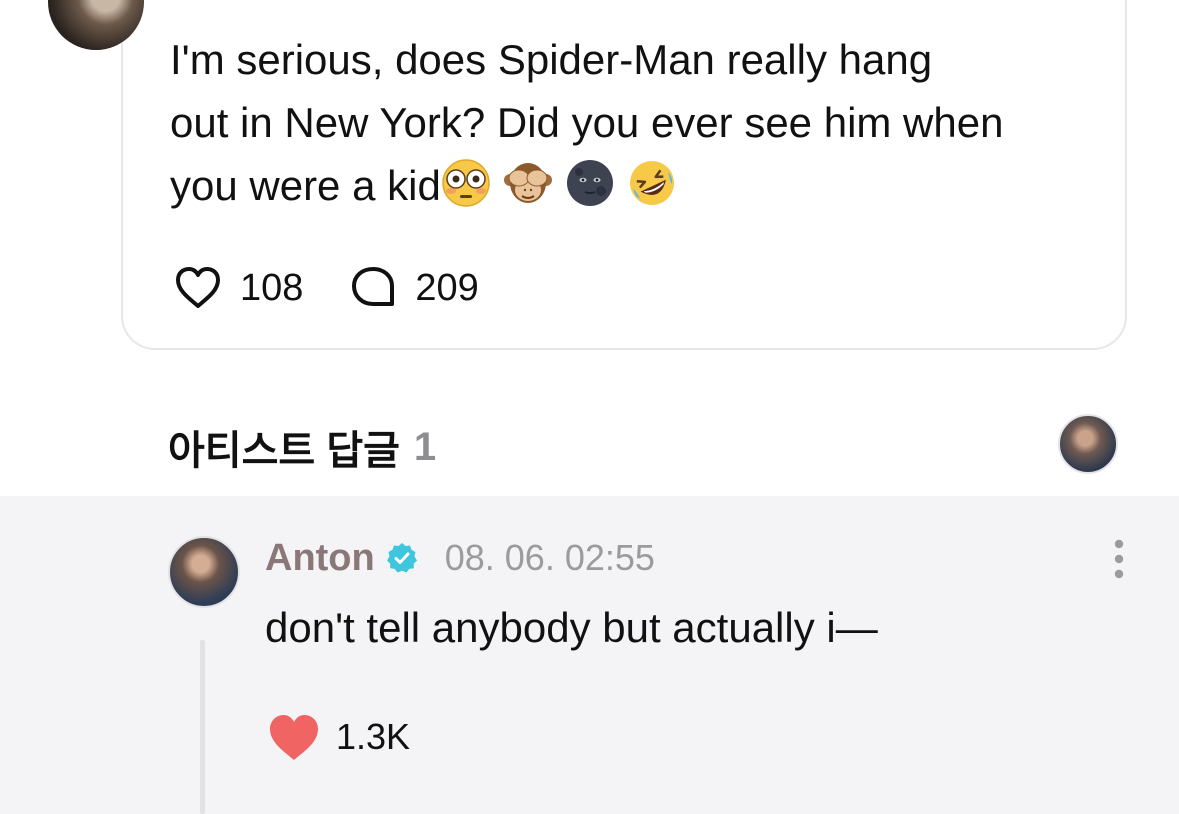  Describe the element at coordinates (373, 286) in the screenshot. I see `speech-bubble-icon` at that location.